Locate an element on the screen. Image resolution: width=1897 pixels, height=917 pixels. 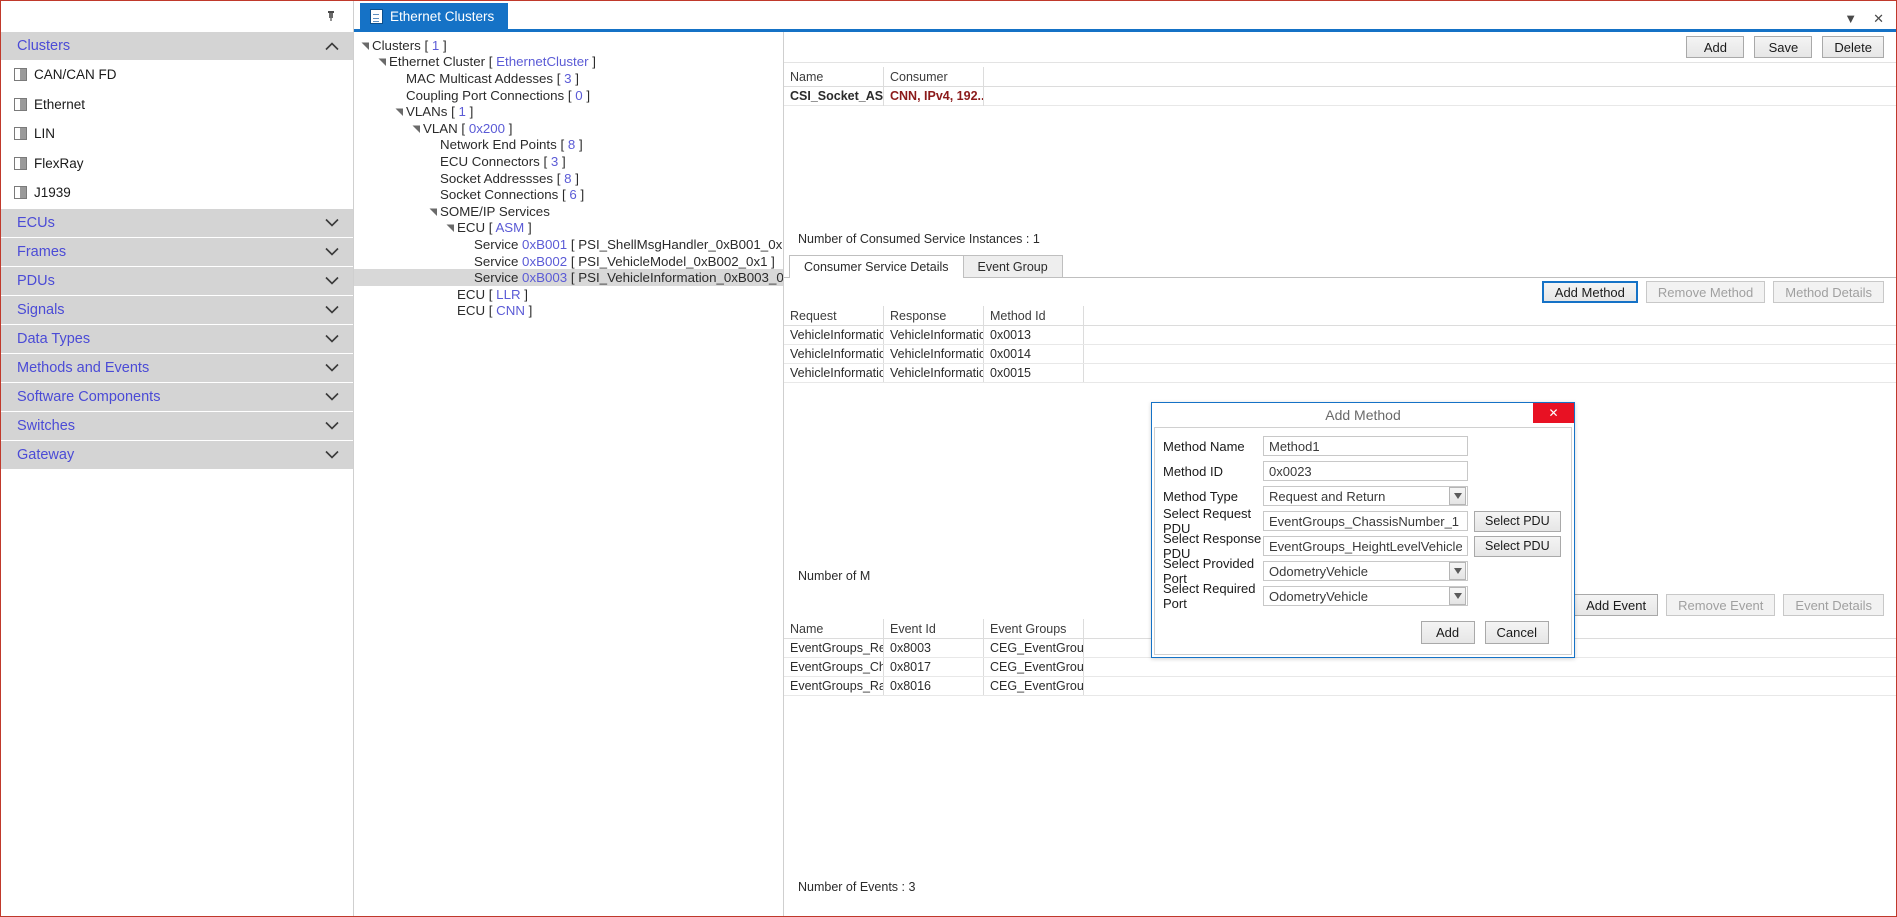
sidebar-section-label: Software Components is located at coordinates (89, 396).